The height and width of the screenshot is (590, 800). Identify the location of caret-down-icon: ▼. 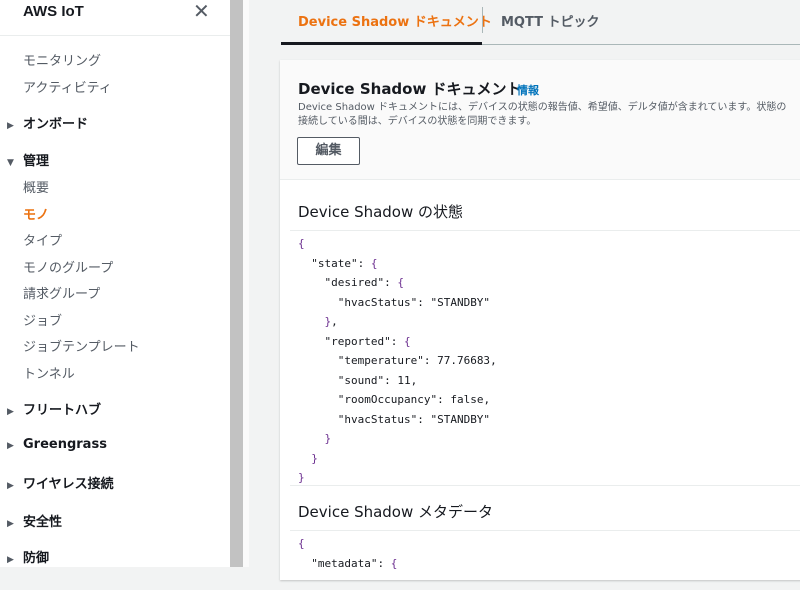
(10, 163).